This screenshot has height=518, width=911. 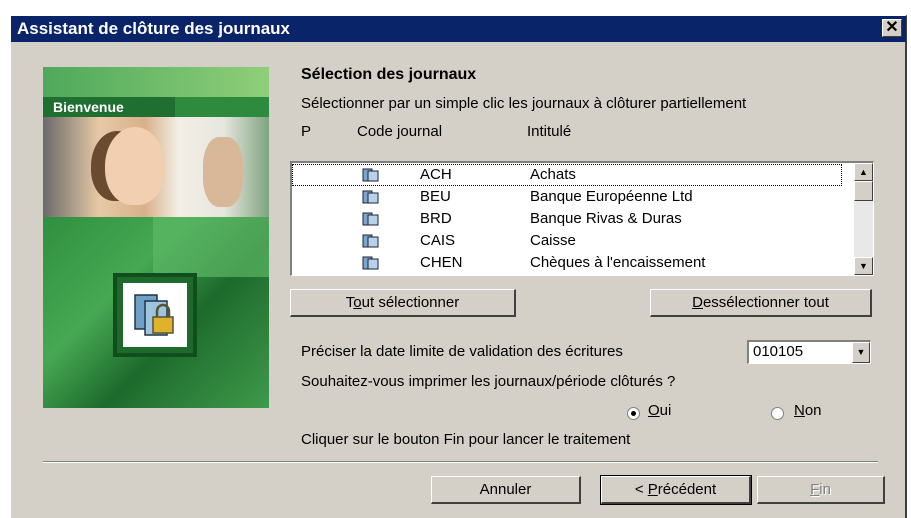 I want to click on journal-code: CAIS, so click(x=438, y=240).